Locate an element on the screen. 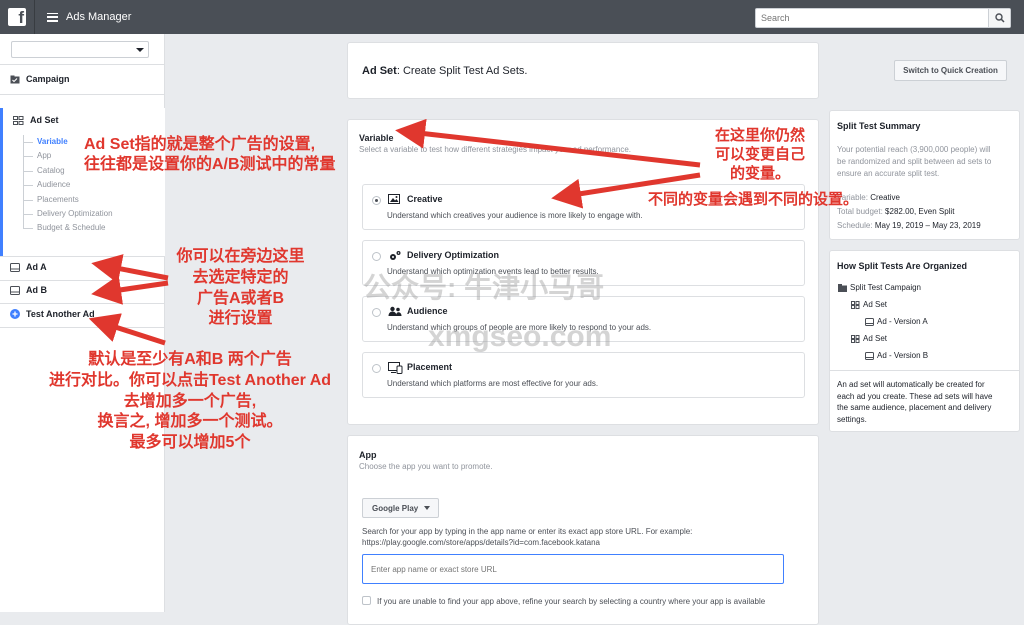  note-line: settings. is located at coordinates (852, 419).